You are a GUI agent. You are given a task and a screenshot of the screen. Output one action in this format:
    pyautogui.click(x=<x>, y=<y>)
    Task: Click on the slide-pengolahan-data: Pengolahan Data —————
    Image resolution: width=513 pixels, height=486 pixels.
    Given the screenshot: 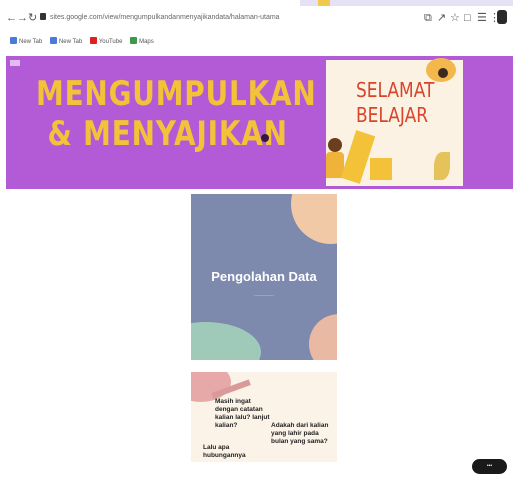 What is the action you would take?
    pyautogui.click(x=264, y=277)
    